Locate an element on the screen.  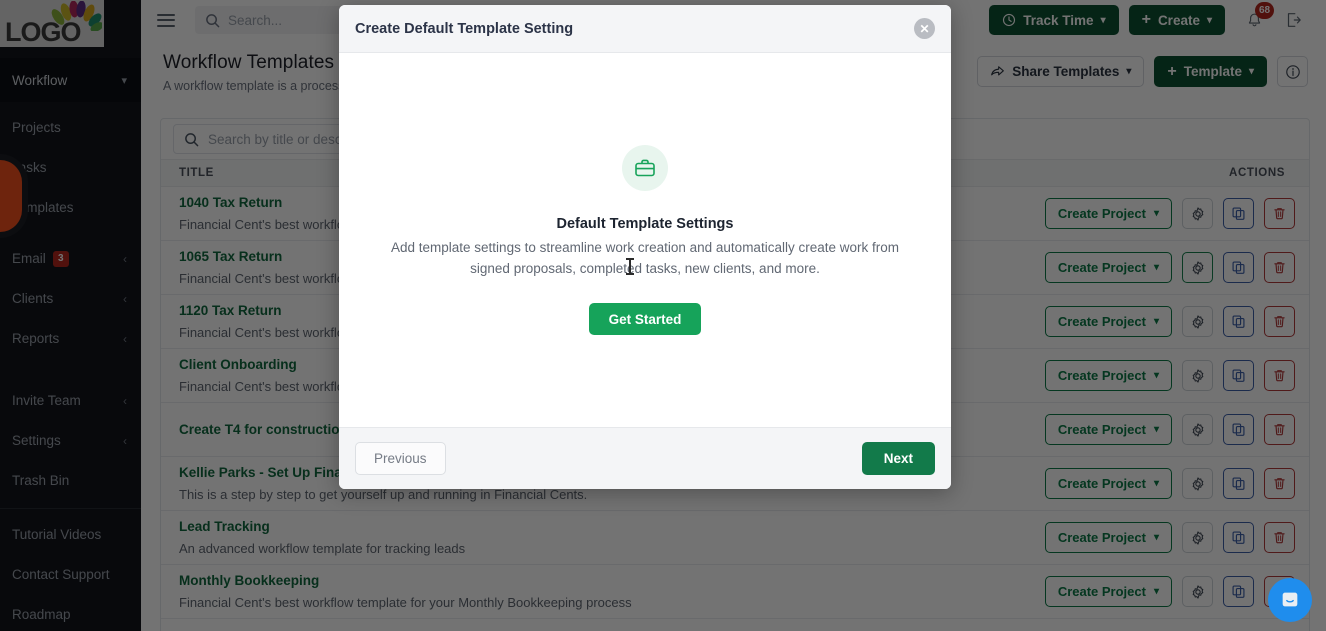
previous-button: Previous is located at coordinates (400, 458).